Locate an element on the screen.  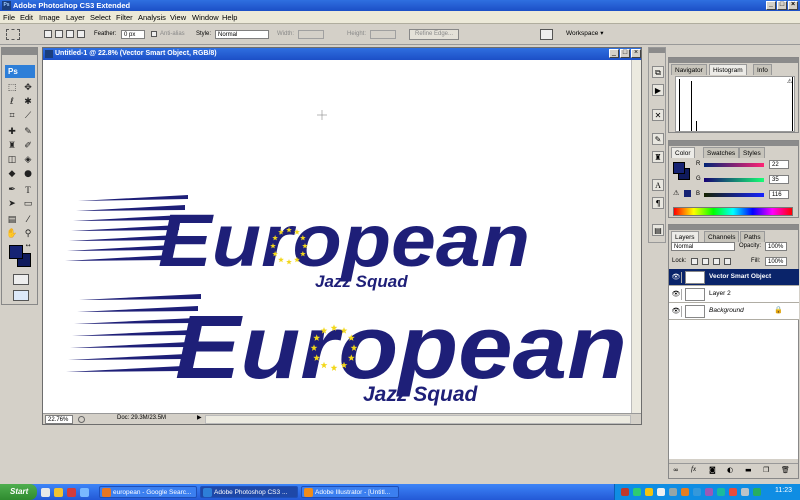
quicklaunch-browser-icon is located at coordinates (84, 492).